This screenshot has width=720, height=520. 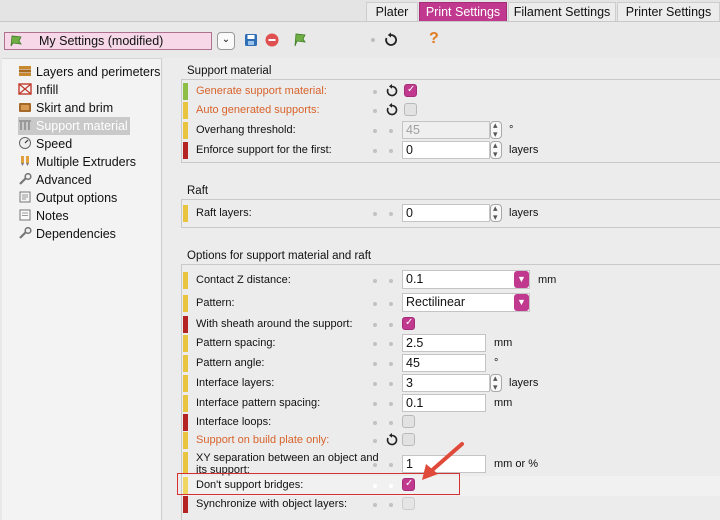 What do you see at coordinates (226, 41) in the screenshot?
I see `dropdown-icon: ⌄` at bounding box center [226, 41].